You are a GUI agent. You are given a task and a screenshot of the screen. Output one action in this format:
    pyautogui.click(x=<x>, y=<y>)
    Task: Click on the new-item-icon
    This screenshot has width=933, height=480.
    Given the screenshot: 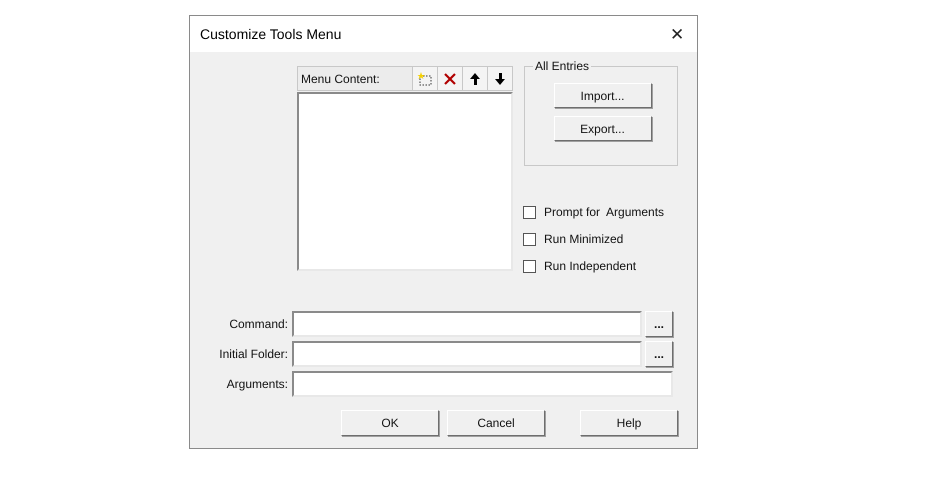 What is the action you would take?
    pyautogui.click(x=425, y=78)
    